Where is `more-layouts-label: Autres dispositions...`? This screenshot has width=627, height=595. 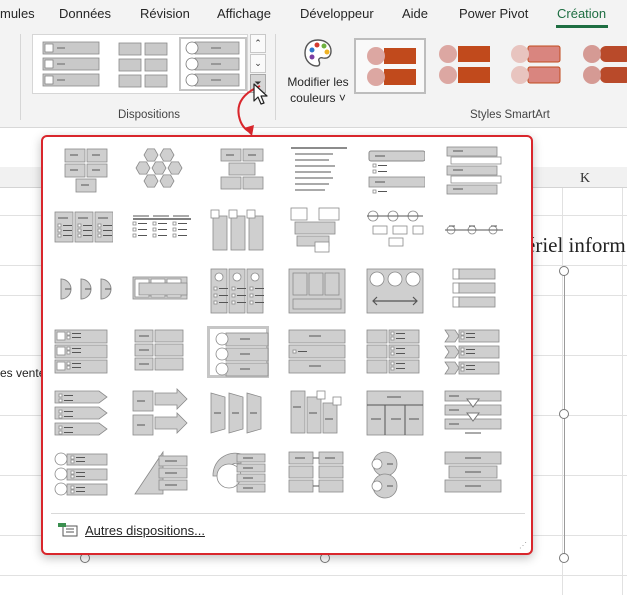
more-layouts-label: Autres dispositions... is located at coordinates (145, 530).